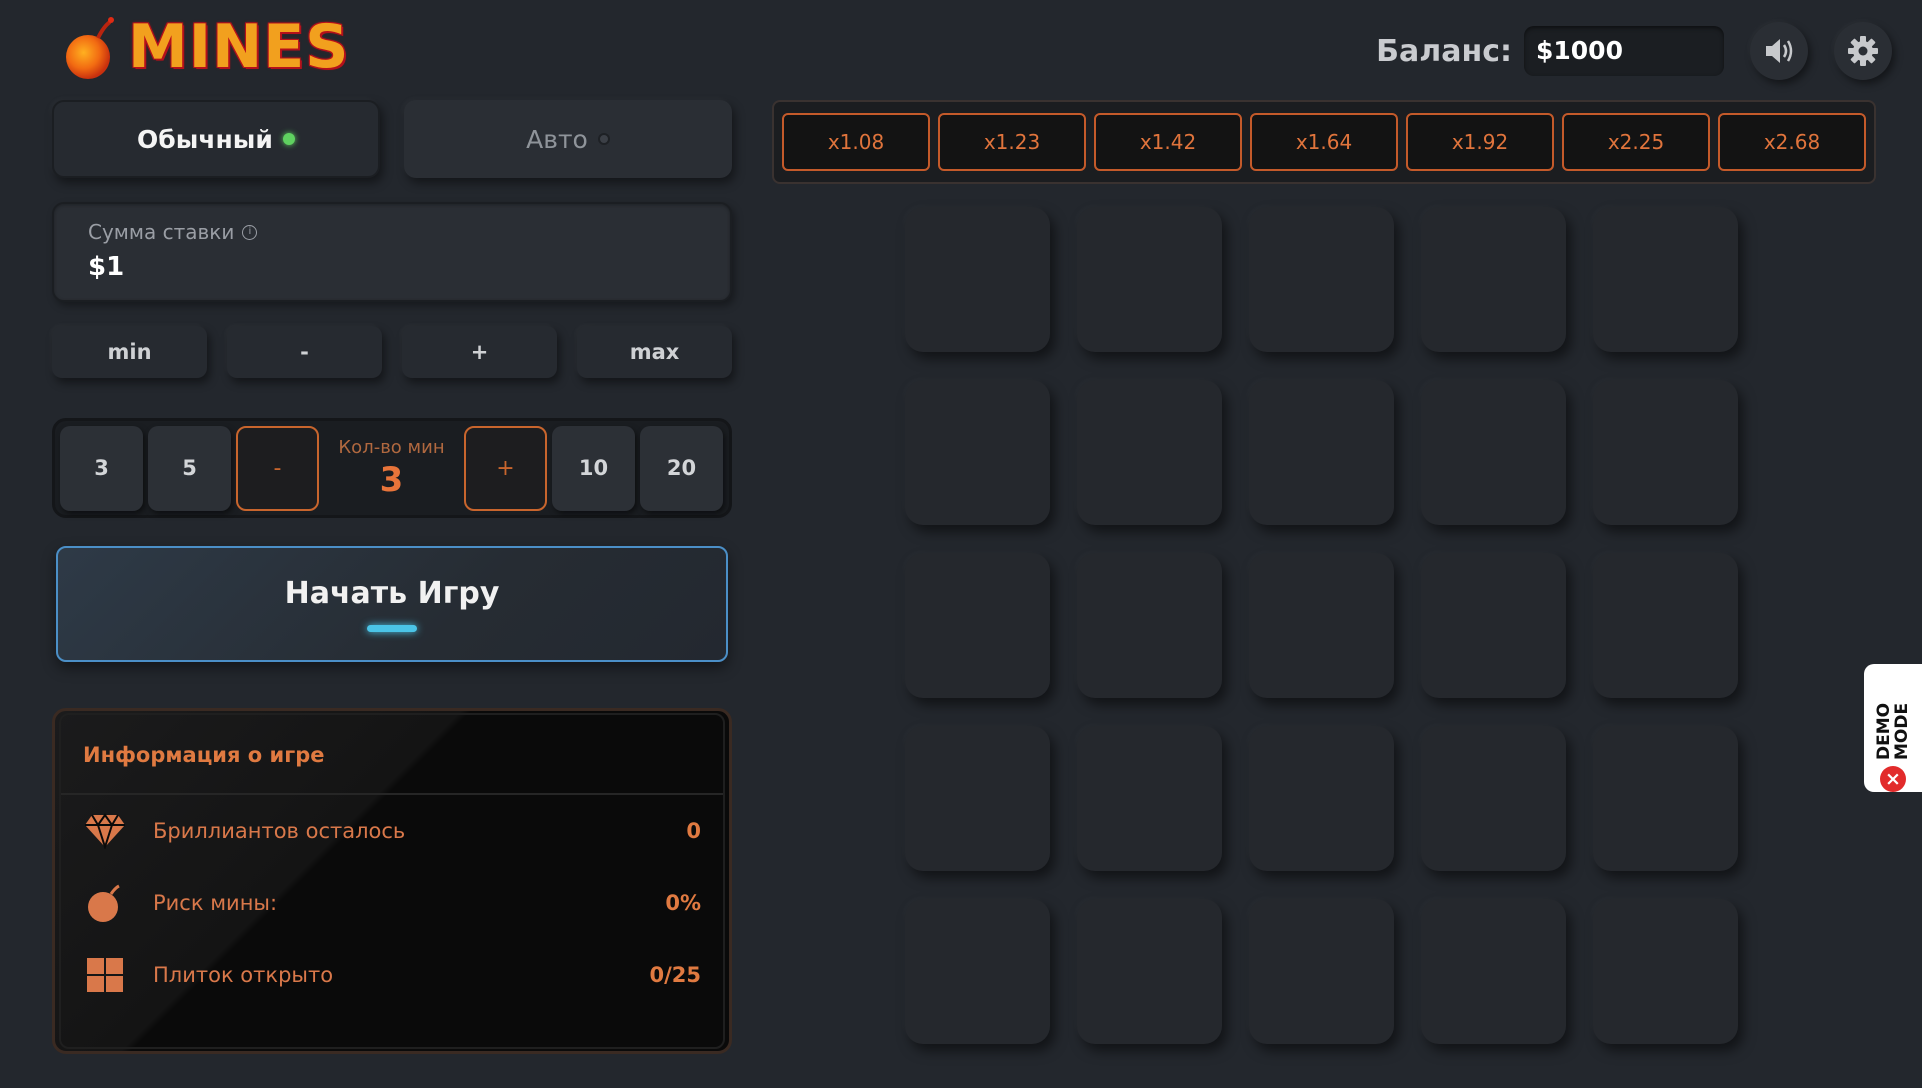 The width and height of the screenshot is (1922, 1088). Describe the element at coordinates (654, 352) in the screenshot. I see `bet-max-button: max` at that location.